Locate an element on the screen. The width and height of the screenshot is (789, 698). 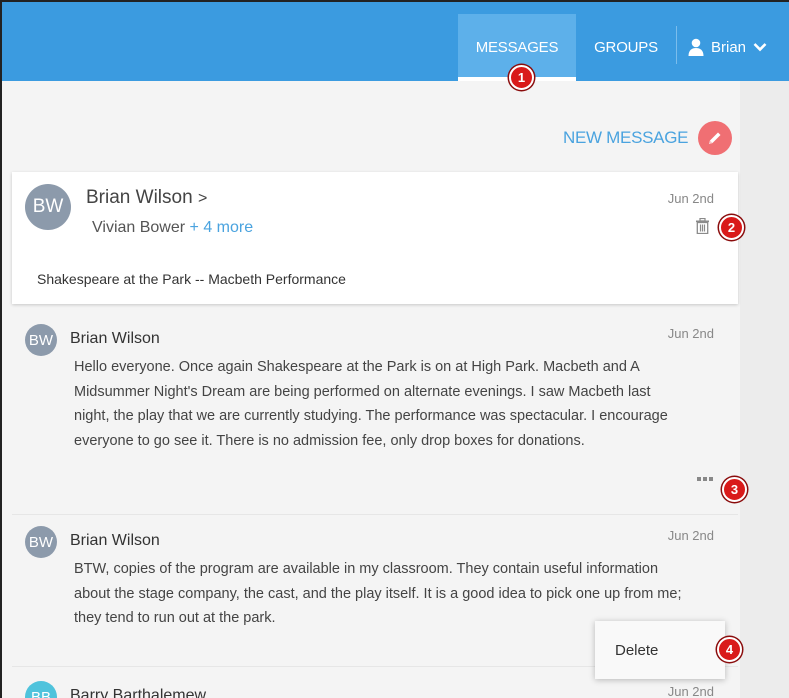
message-options-button is located at coordinates (706, 479).